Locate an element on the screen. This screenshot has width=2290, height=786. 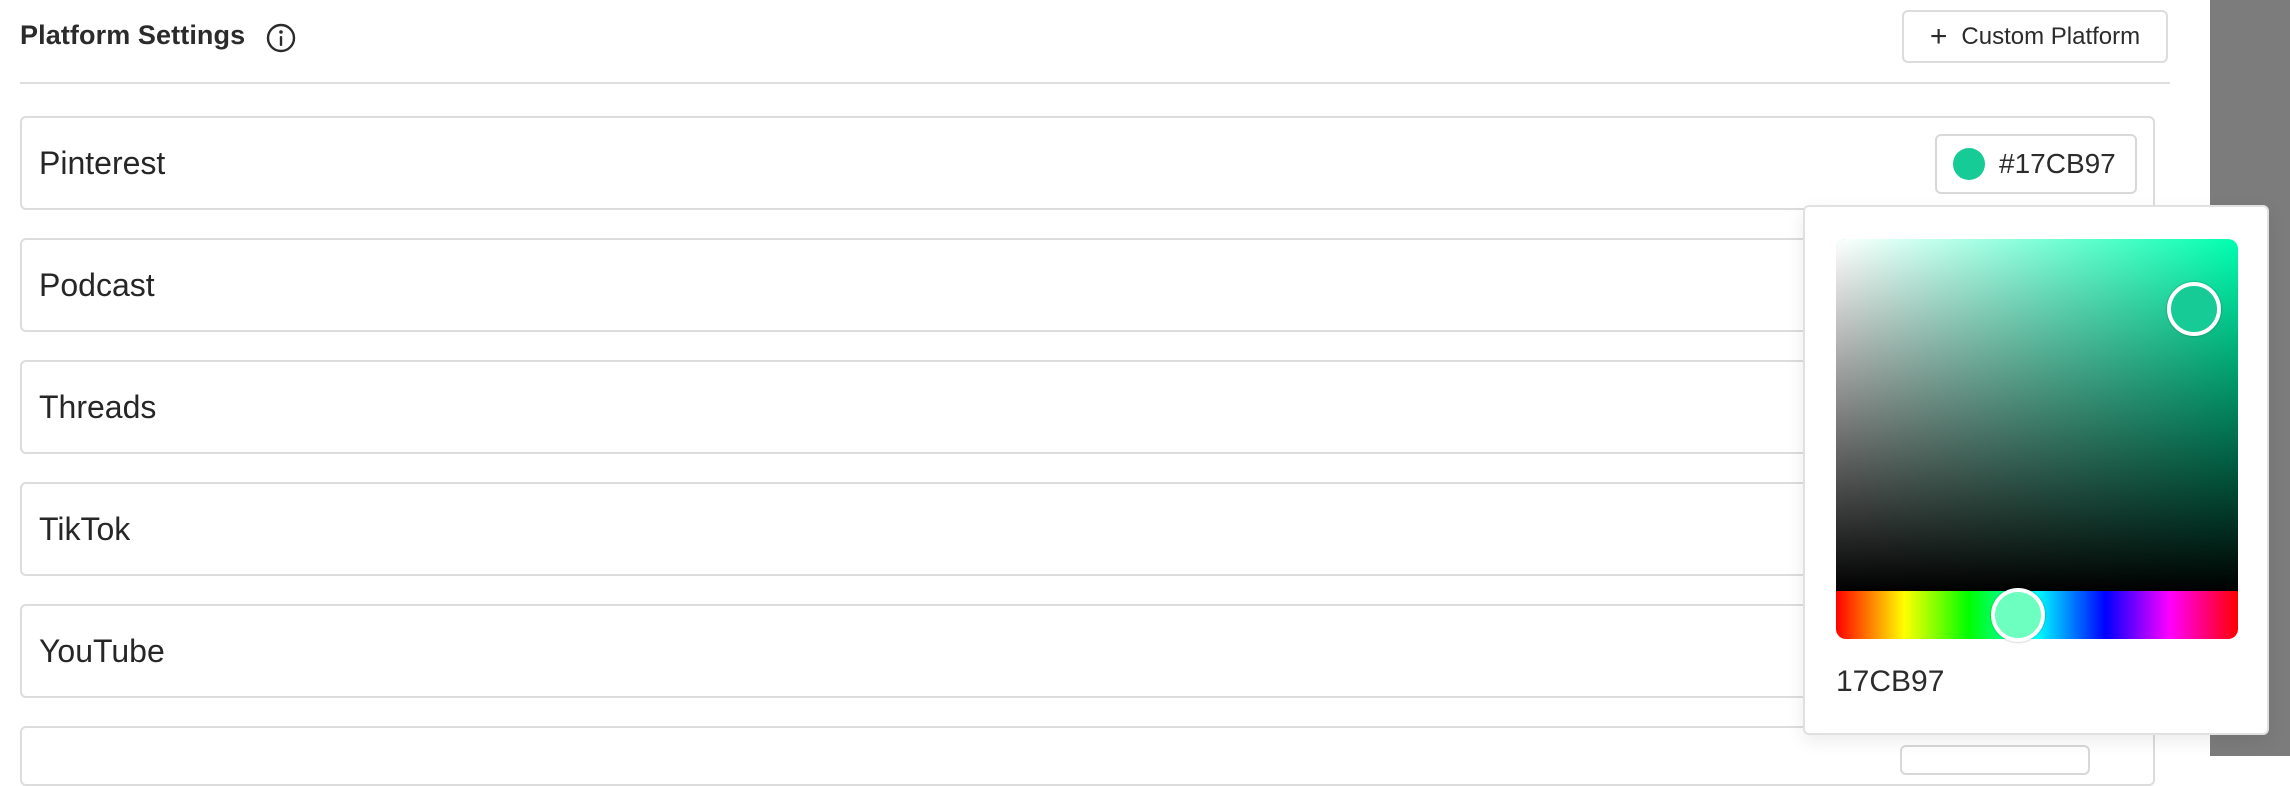
color-button-partial is located at coordinates (1995, 760).